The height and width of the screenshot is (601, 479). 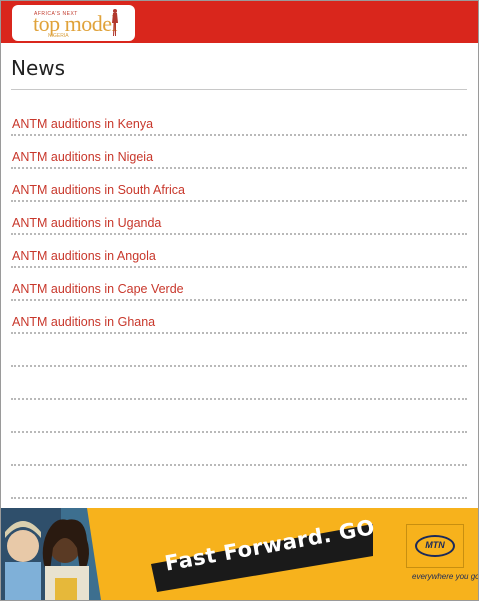 I want to click on title-divider, so click(x=239, y=89).